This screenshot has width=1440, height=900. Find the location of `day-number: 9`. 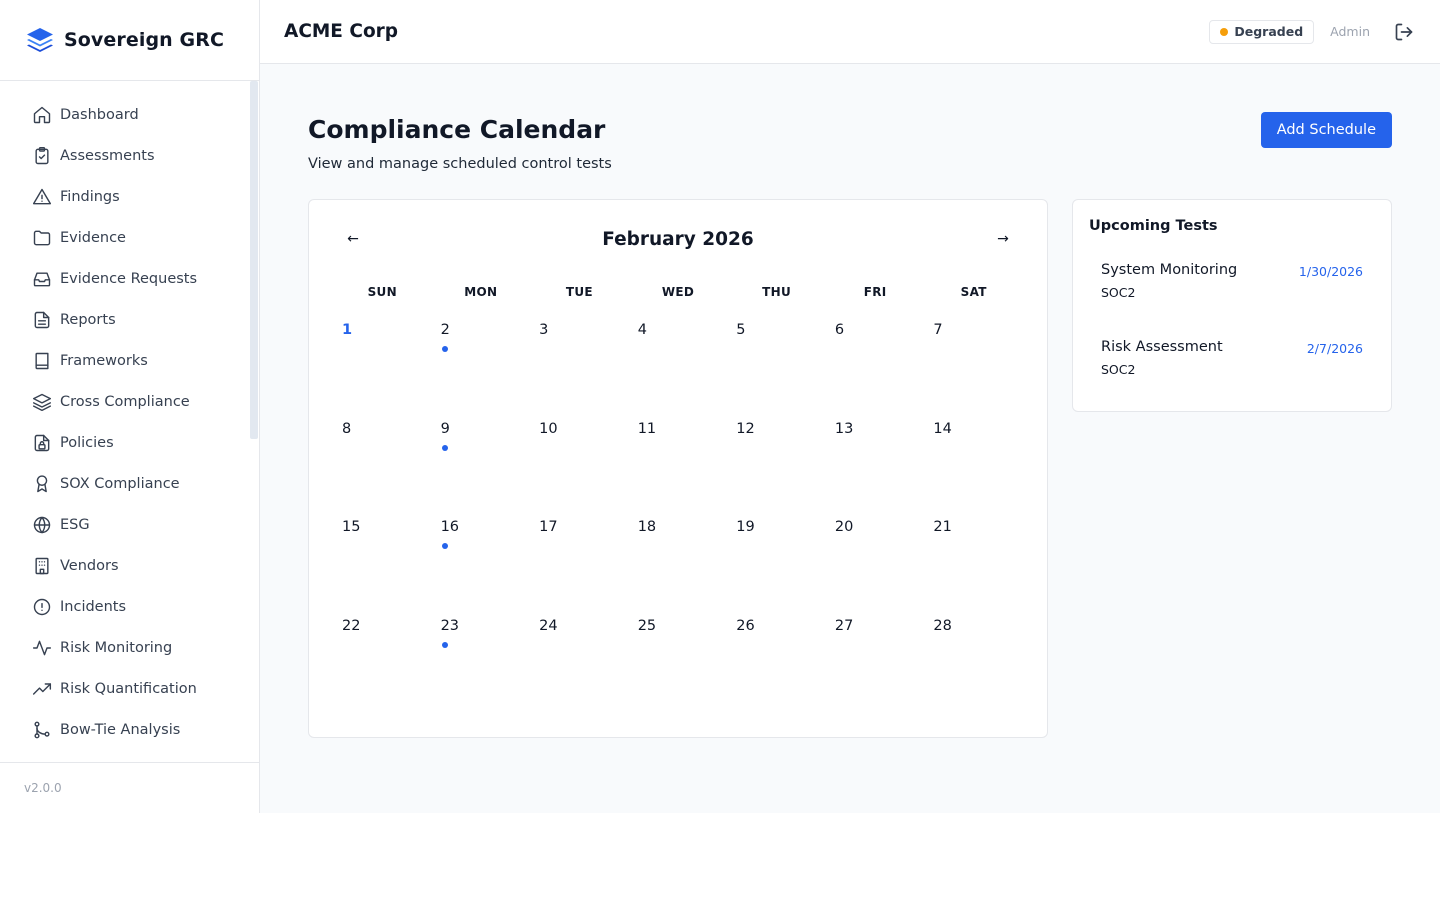

day-number: 9 is located at coordinates (445, 428).